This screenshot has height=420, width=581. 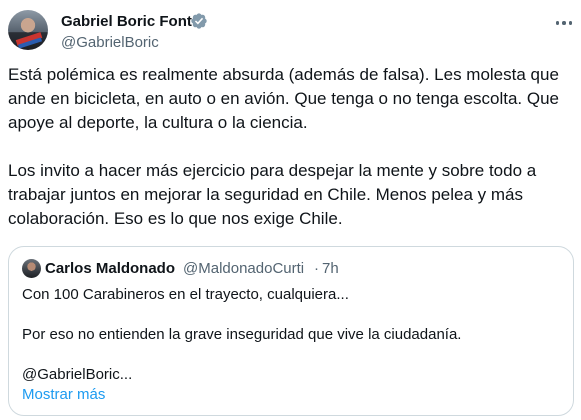 I want to click on quoted-timestamp: 7h, so click(x=330, y=269).